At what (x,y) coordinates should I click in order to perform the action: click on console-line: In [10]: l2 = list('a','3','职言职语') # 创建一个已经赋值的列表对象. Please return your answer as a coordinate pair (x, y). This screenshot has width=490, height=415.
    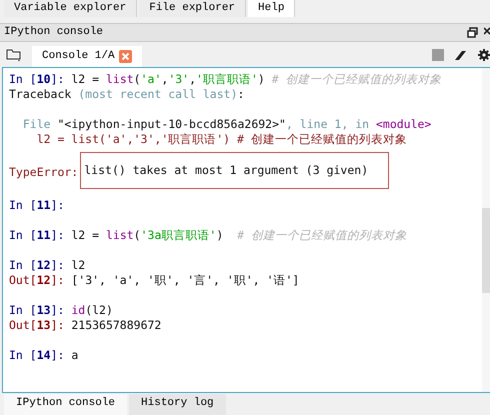
    Looking at the image, I should click on (226, 79).